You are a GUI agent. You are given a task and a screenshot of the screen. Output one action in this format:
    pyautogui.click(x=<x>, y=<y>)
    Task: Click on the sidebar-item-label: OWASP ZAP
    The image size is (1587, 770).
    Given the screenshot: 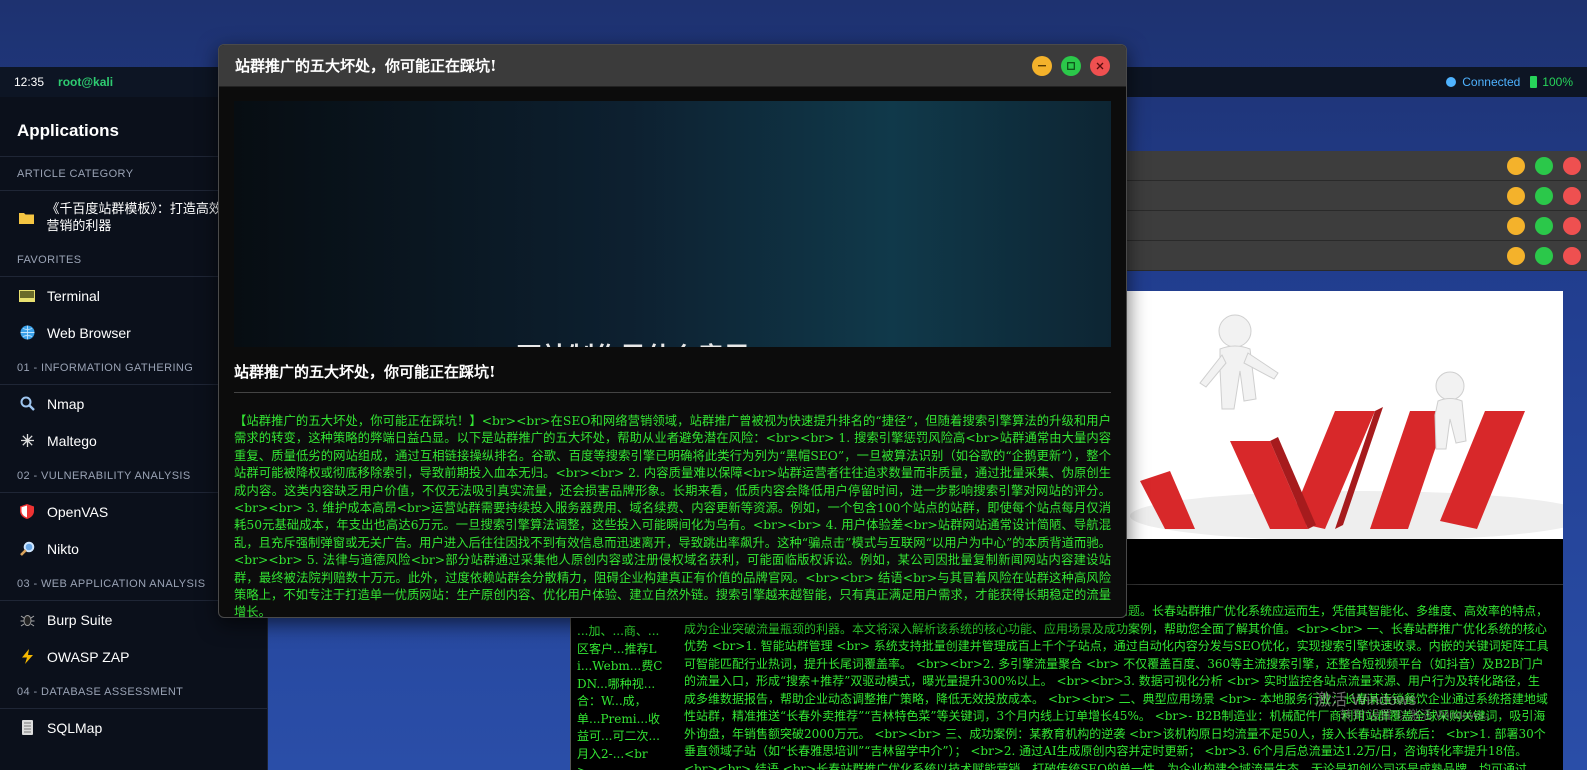 What is the action you would take?
    pyautogui.click(x=88, y=656)
    